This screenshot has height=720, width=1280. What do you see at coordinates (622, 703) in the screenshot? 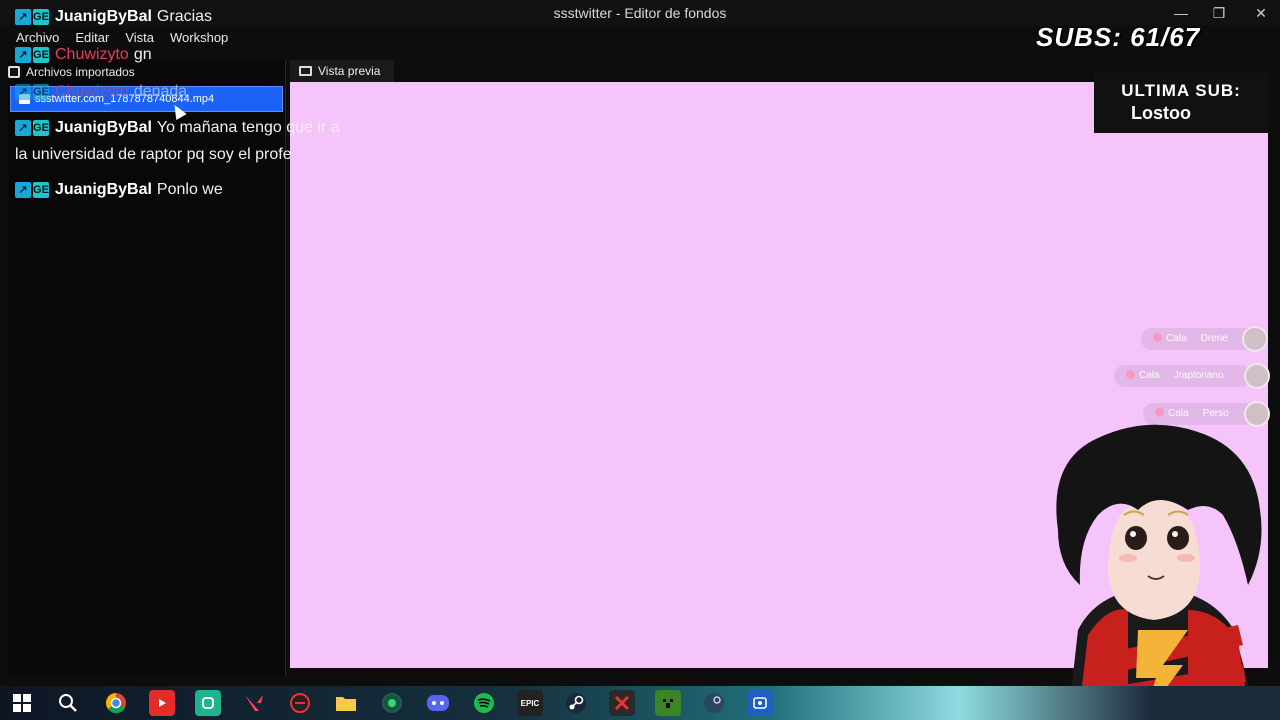
I see `app-x-icon` at bounding box center [622, 703].